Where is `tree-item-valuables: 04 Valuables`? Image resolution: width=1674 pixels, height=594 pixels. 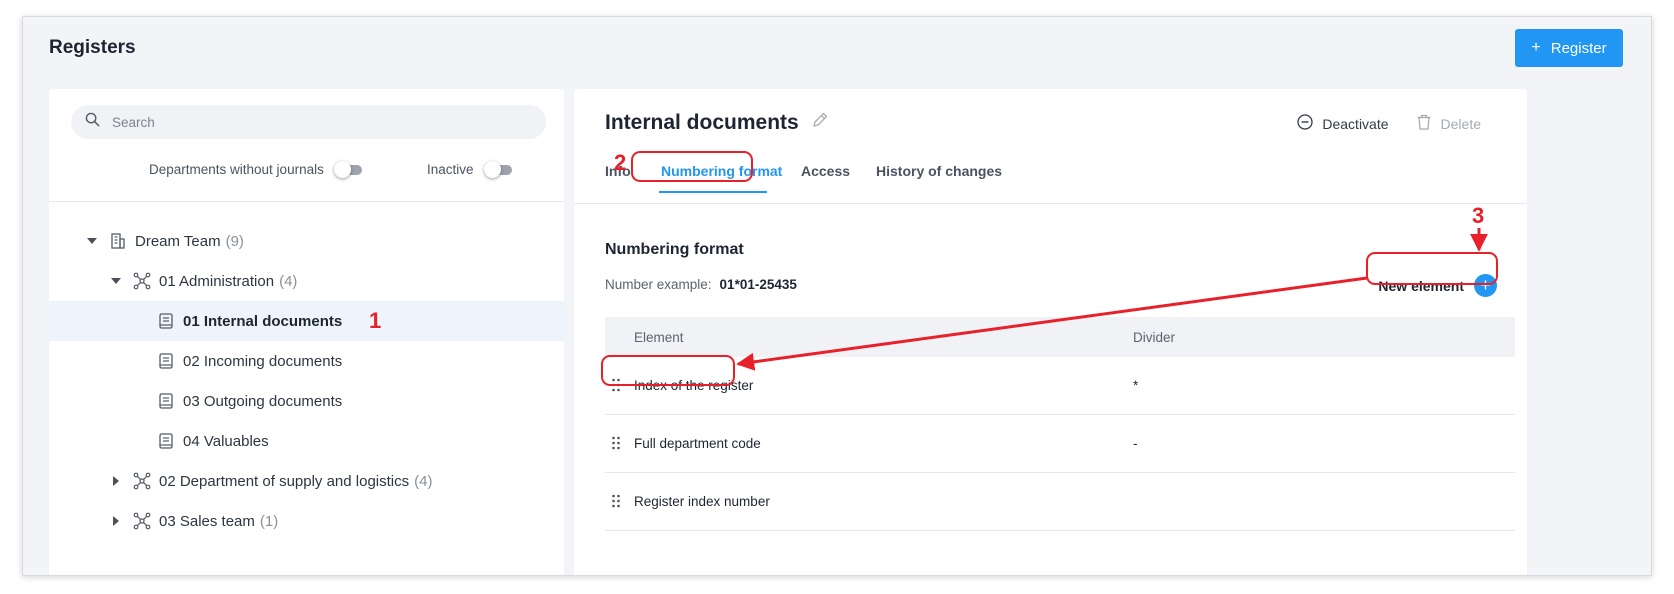 tree-item-valuables: 04 Valuables is located at coordinates (306, 441).